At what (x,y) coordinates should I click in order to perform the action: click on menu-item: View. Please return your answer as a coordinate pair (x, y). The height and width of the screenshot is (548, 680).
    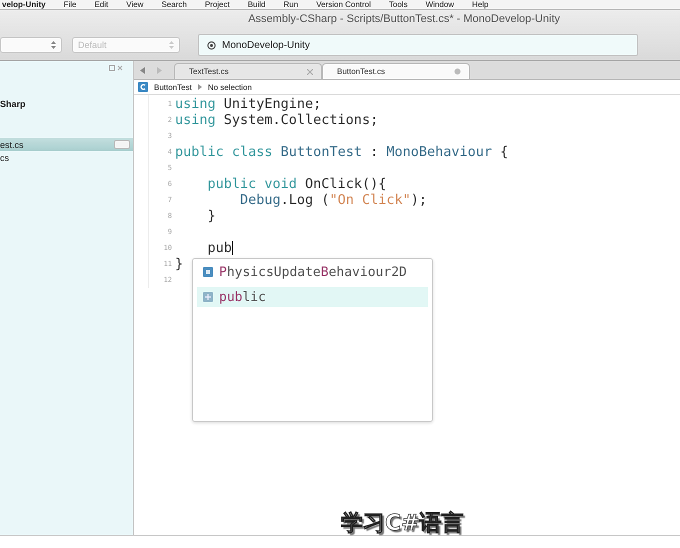
    Looking at the image, I should click on (135, 4).